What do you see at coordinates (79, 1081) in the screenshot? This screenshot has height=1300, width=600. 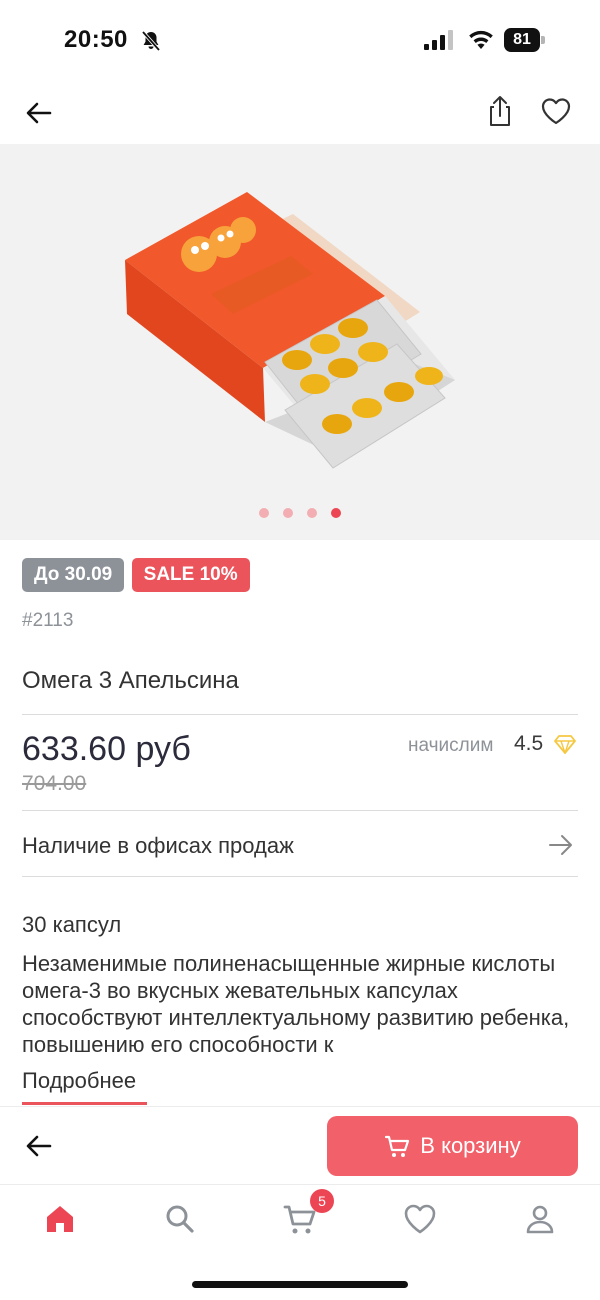 I see `read-more-link: Подробнее` at bounding box center [79, 1081].